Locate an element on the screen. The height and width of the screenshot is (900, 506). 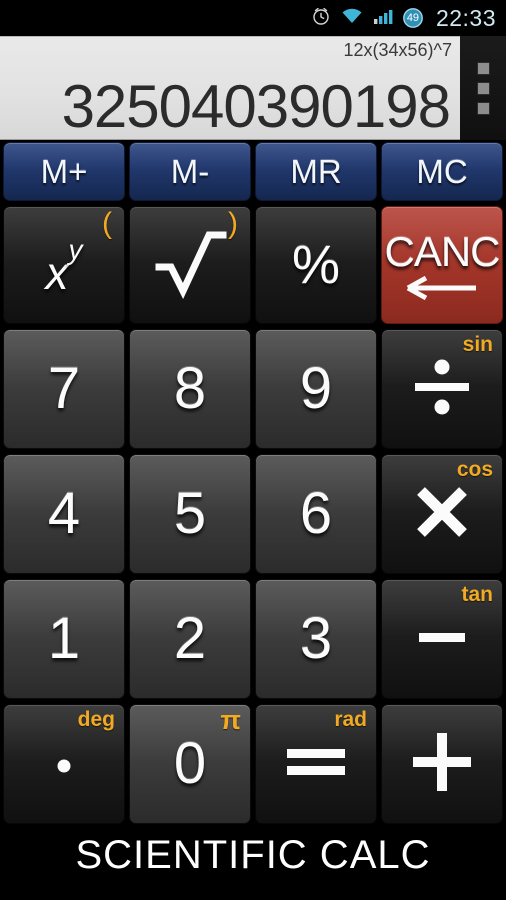
keypad-row-bottom: deg π 0 rad is located at coordinates (253, 764).